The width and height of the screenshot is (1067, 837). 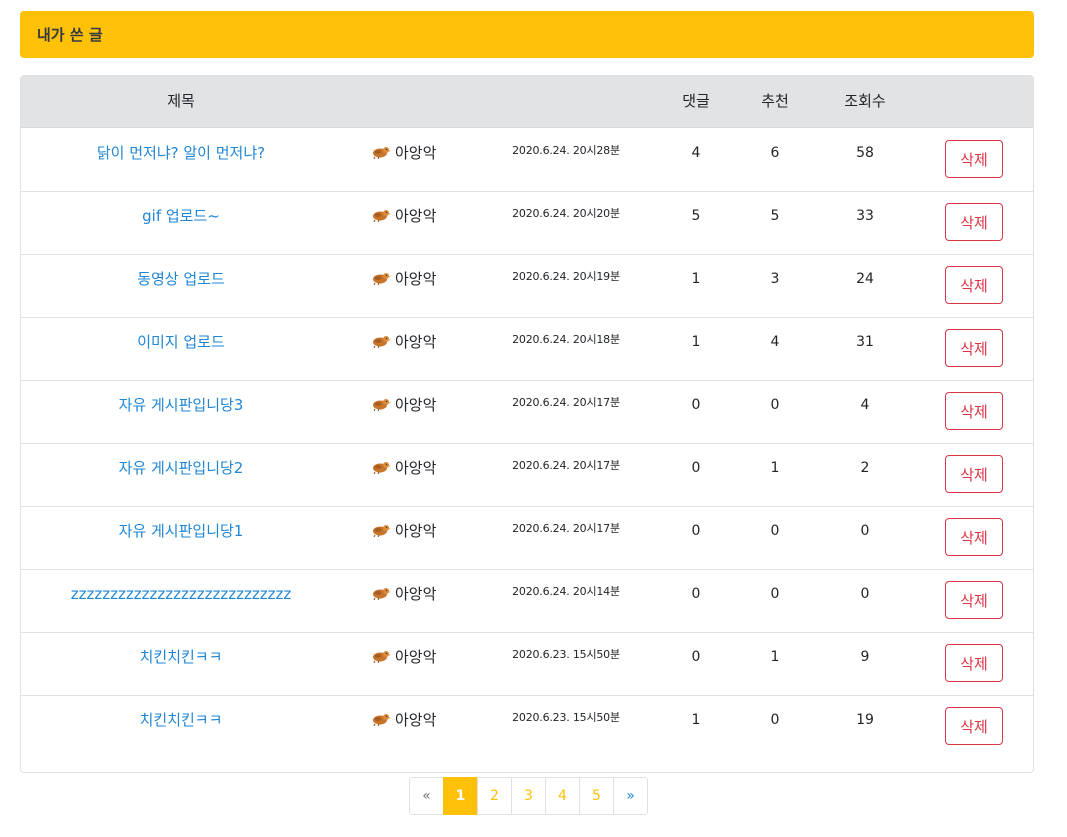 What do you see at coordinates (566, 150) in the screenshot?
I see `post-date: 2020.6.24. 20시28분` at bounding box center [566, 150].